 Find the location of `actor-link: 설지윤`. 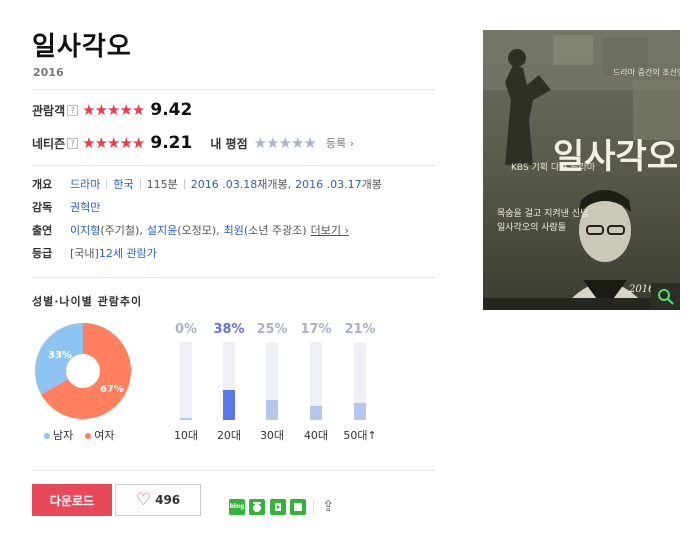

actor-link: 설지윤 is located at coordinates (162, 230).